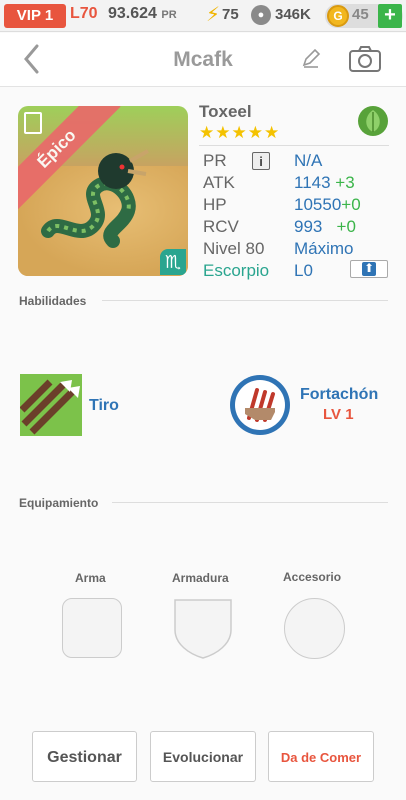 This screenshot has width=406, height=800. I want to click on power-unit: PR, so click(169, 15).